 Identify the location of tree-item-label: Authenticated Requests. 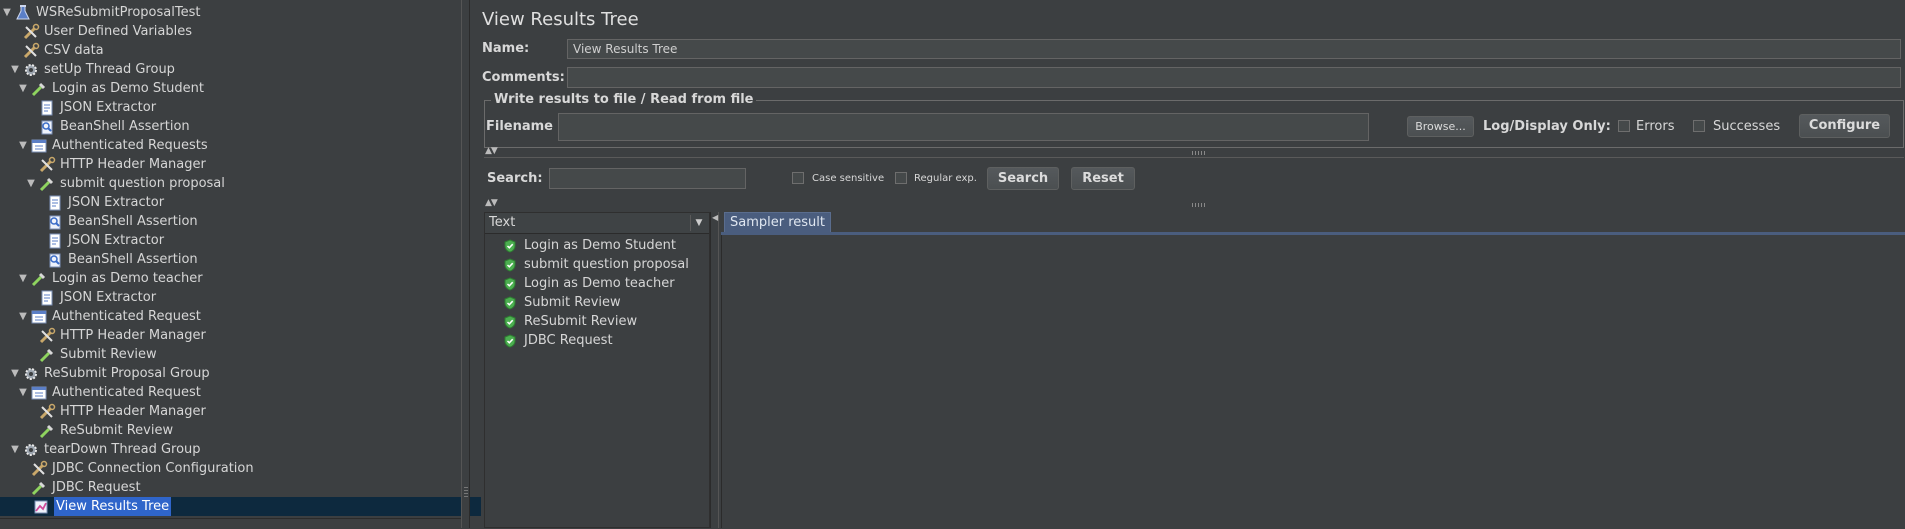
(130, 145).